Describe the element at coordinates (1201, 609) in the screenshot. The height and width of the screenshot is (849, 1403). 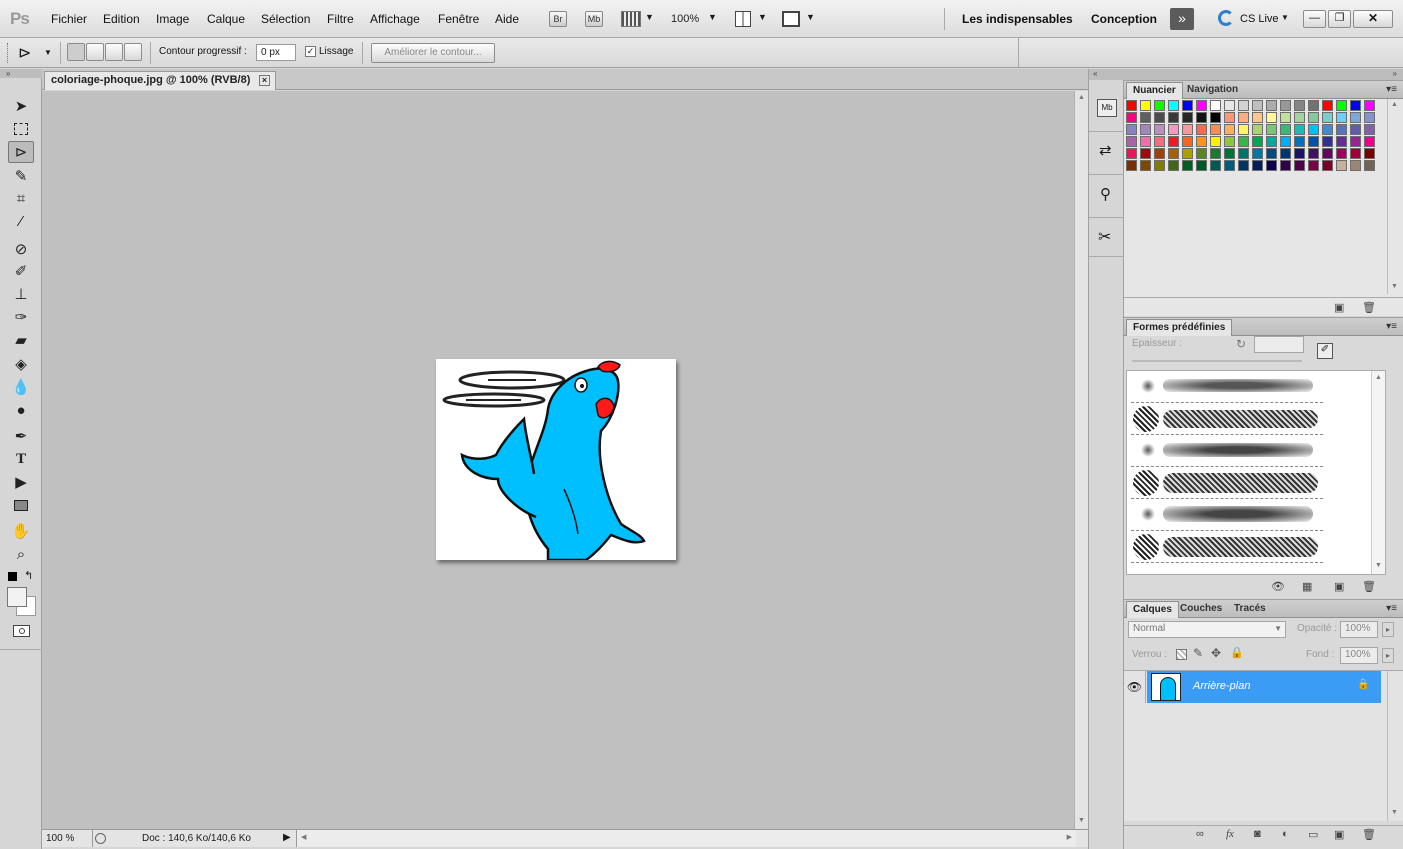
I see `tab-couches: Couches` at that location.